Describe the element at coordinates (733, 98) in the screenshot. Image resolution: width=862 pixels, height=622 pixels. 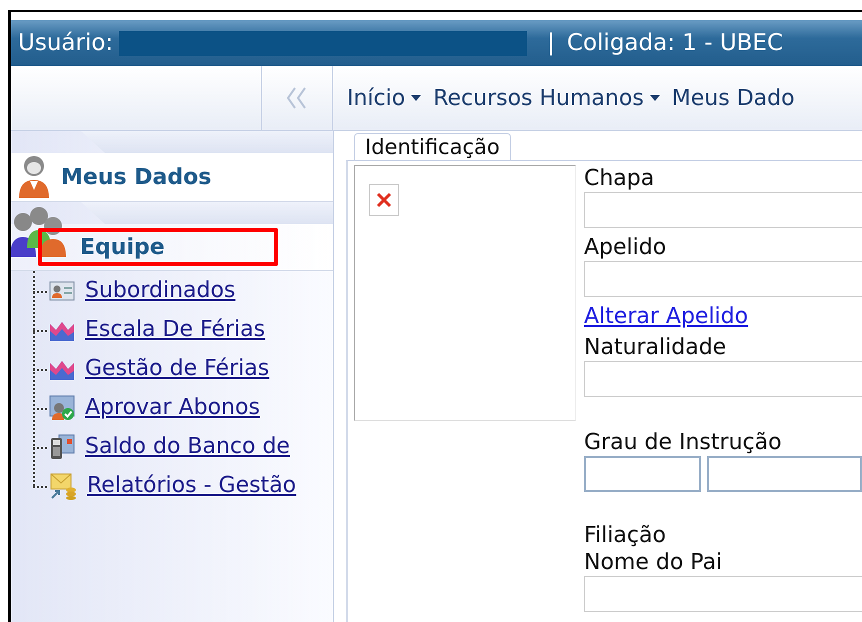
I see `menu-item: Meus Dado` at that location.